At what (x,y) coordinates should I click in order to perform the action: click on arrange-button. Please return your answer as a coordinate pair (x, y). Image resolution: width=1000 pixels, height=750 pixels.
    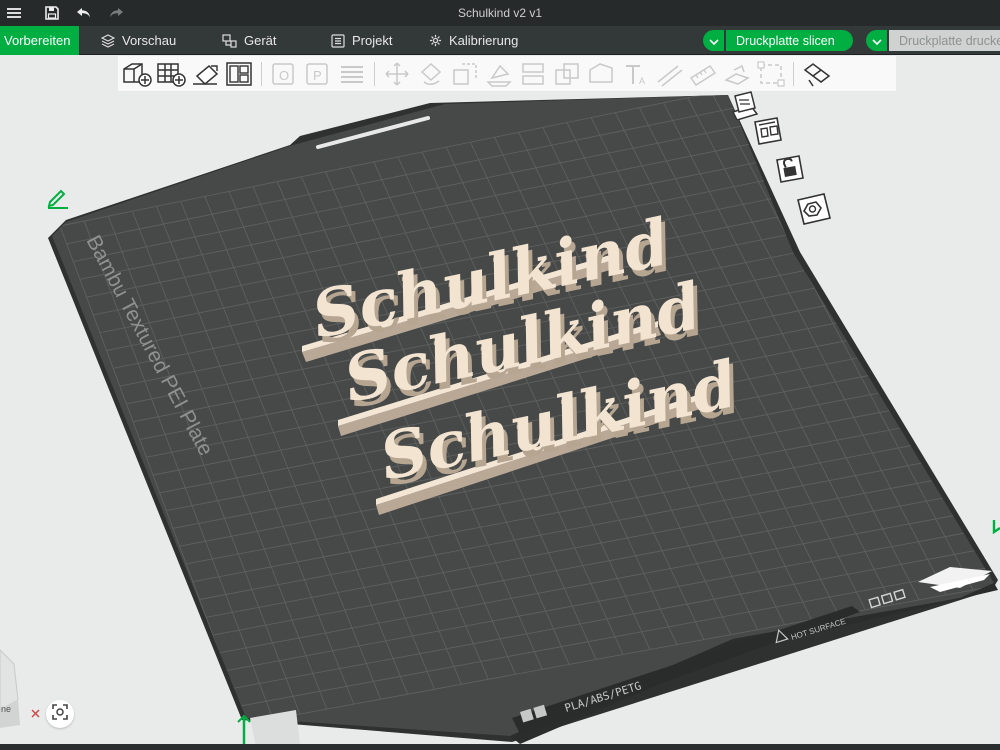
    Looking at the image, I should click on (239, 74).